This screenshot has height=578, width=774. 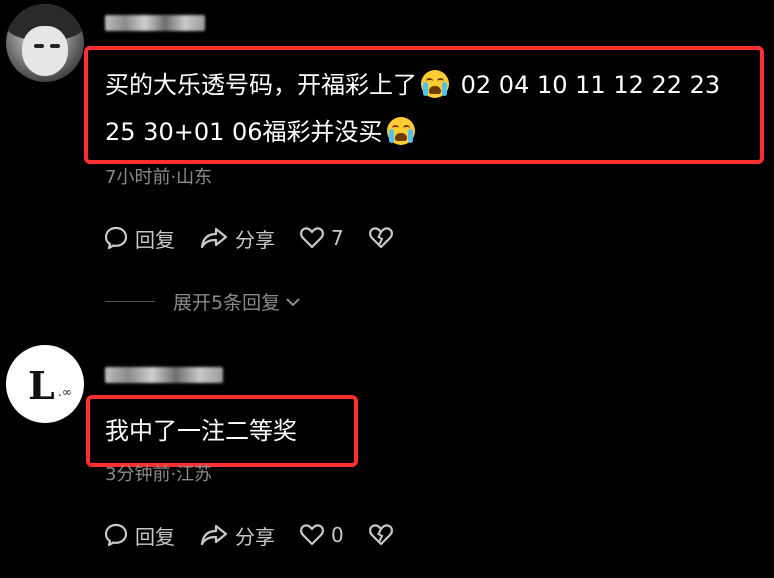 I want to click on comment-2-meta: 3分钟前·江苏, so click(x=159, y=474).